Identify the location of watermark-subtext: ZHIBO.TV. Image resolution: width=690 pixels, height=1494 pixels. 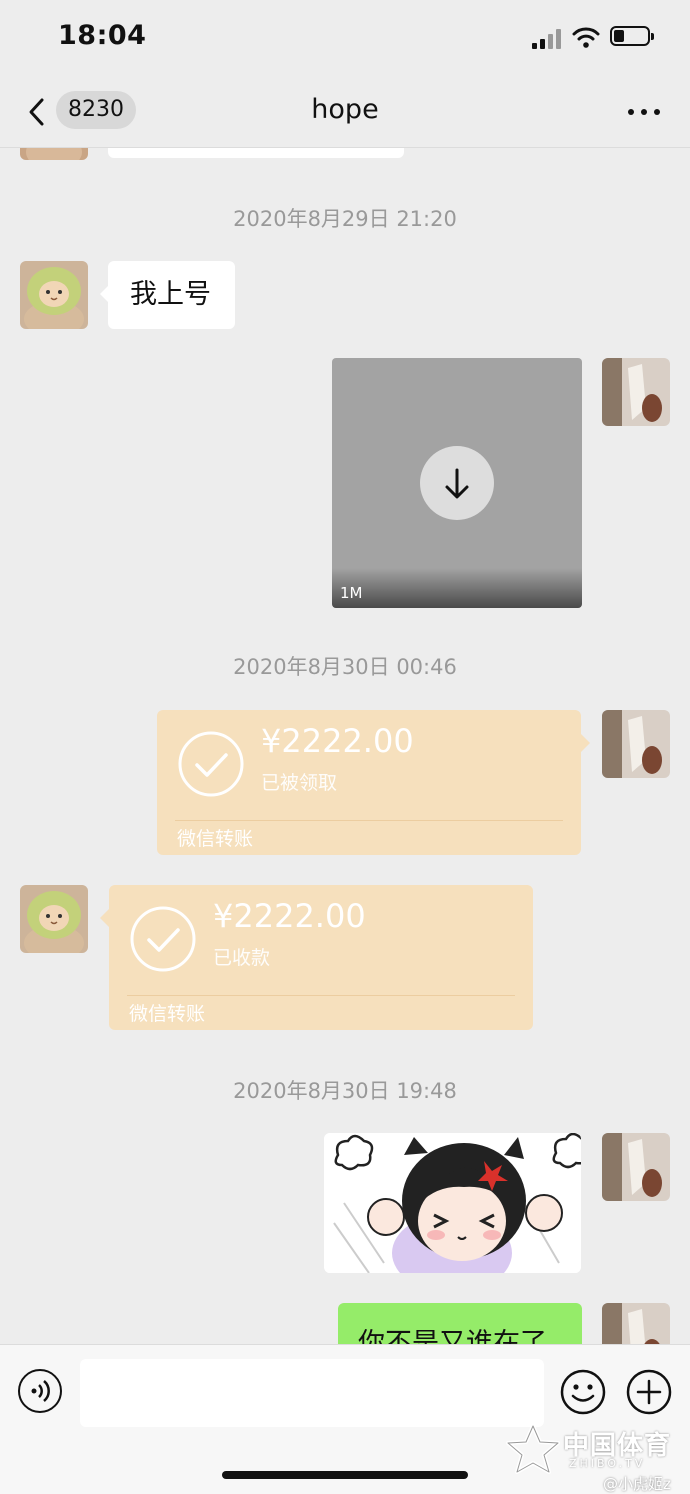
(607, 1463).